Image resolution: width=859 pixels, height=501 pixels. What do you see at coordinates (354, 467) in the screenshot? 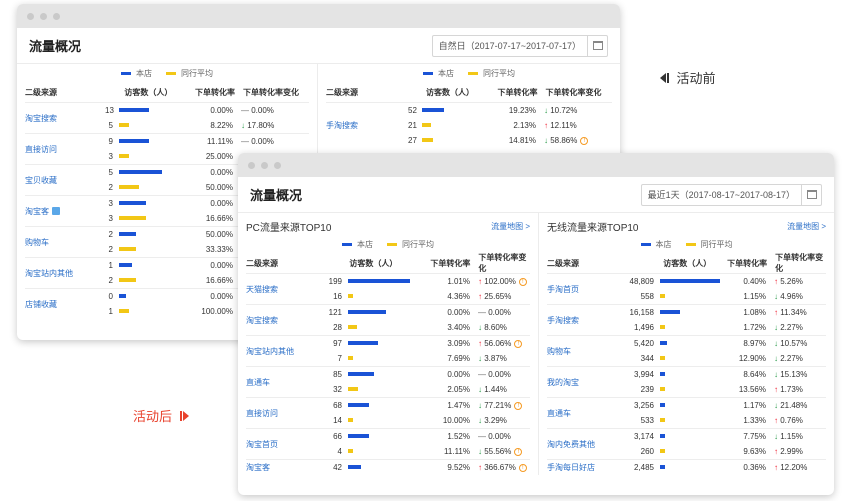
I see `store-visitors-bar` at bounding box center [354, 467].